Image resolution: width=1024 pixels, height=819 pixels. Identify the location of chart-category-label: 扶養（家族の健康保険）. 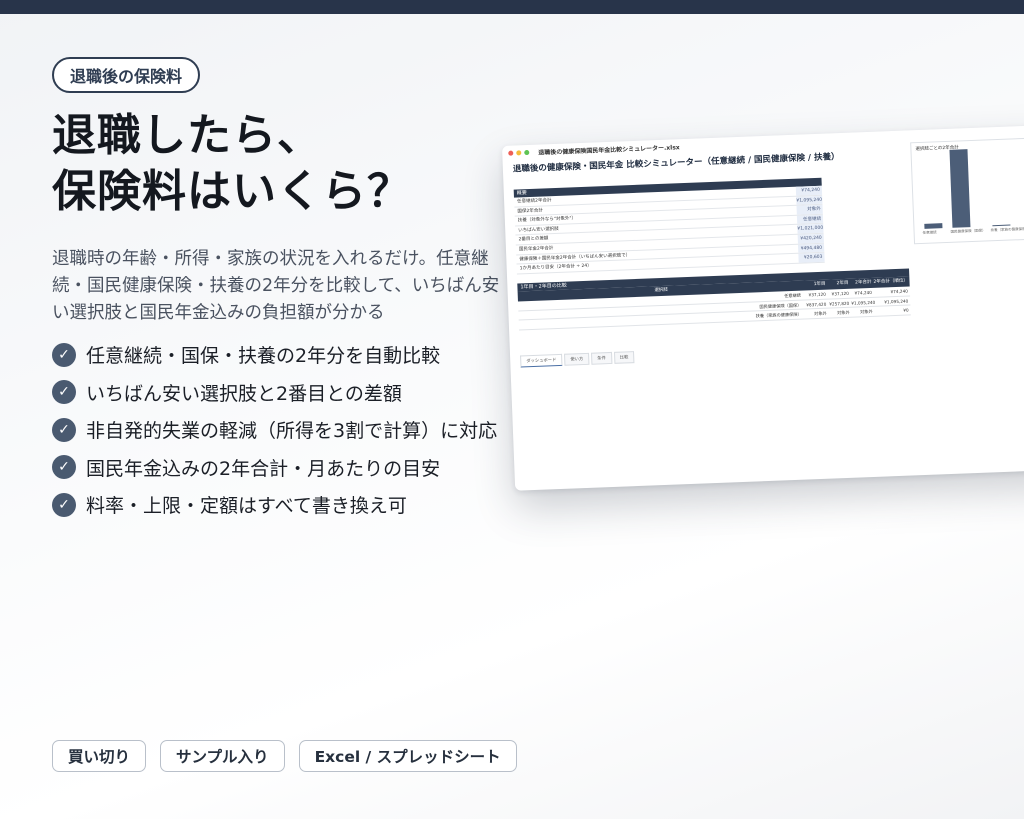
(1007, 229).